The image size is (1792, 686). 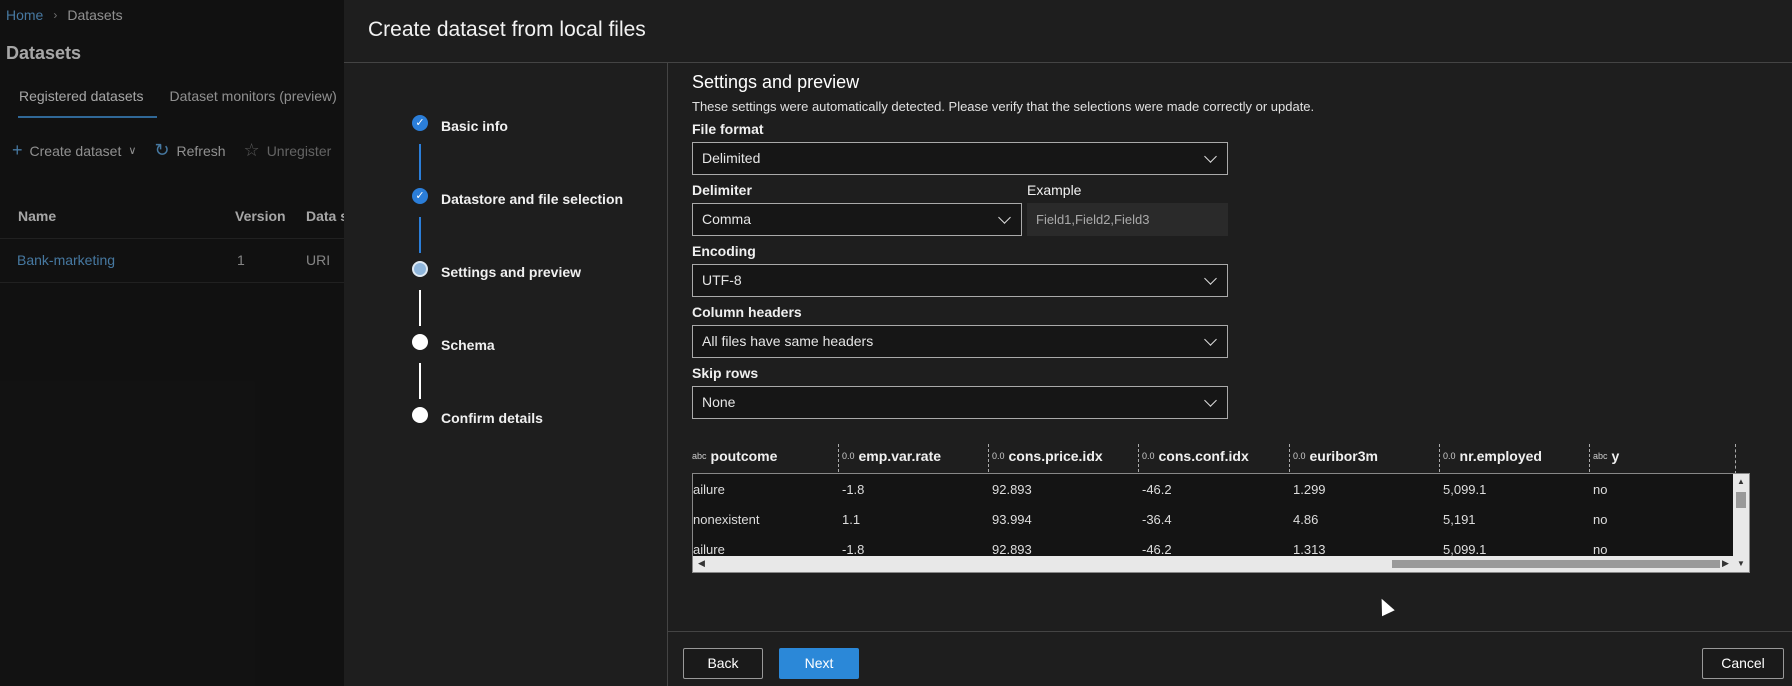 What do you see at coordinates (1213, 564) in the screenshot?
I see `horizontal-scrollbar: ◀ ▶` at bounding box center [1213, 564].